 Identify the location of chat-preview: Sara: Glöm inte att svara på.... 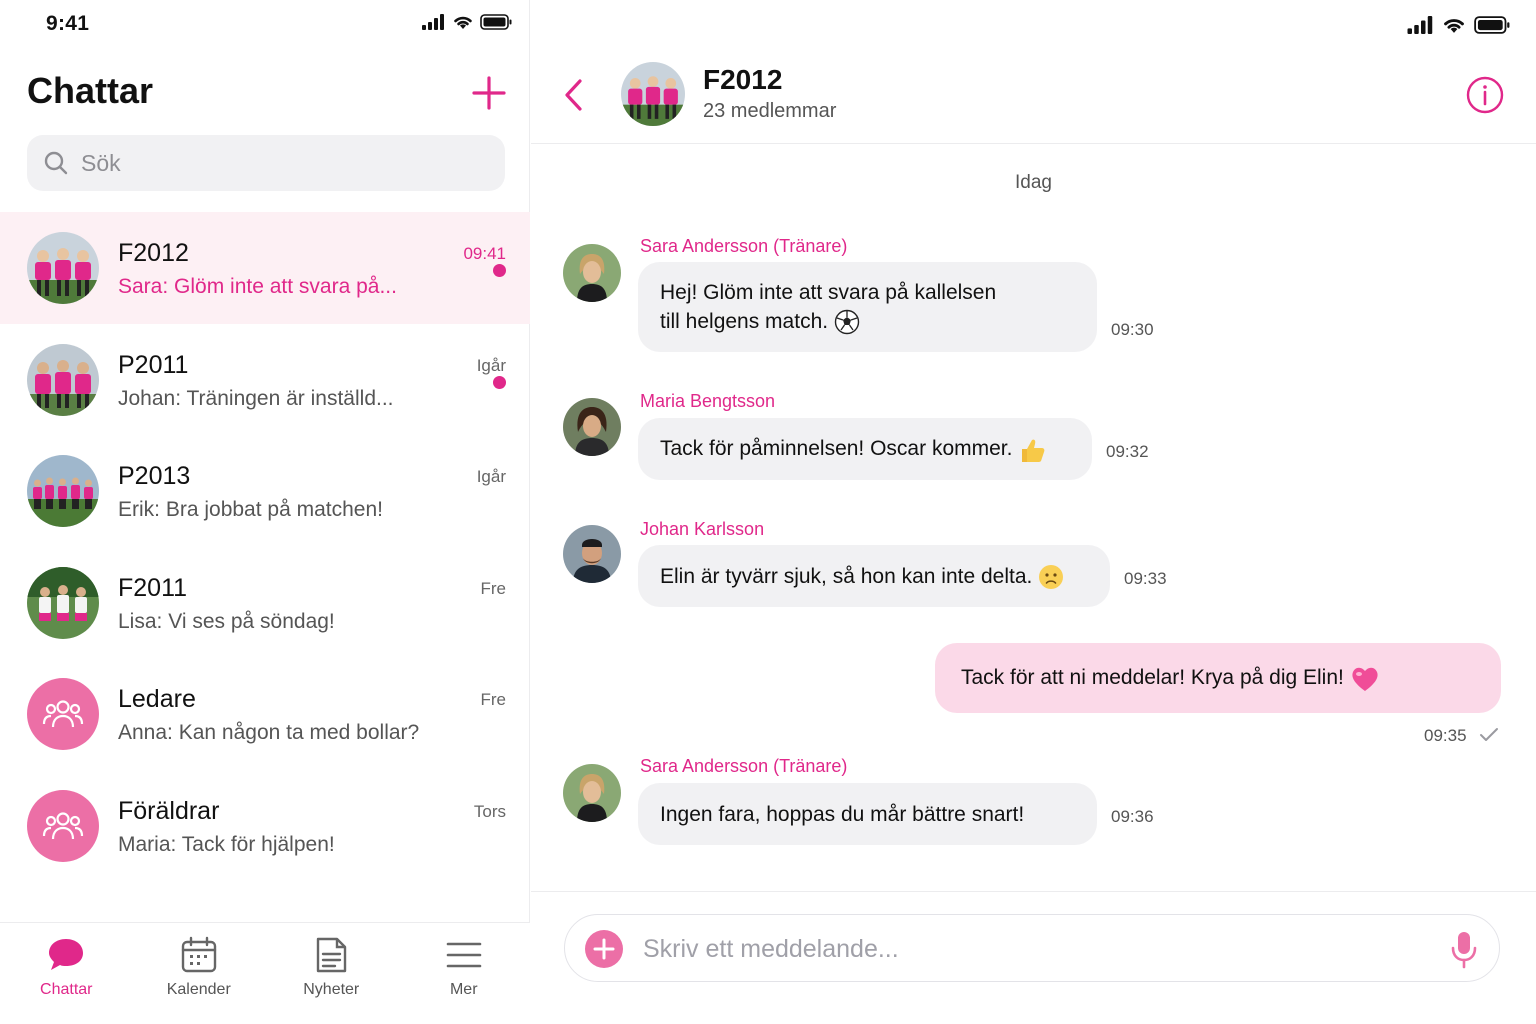
(257, 286).